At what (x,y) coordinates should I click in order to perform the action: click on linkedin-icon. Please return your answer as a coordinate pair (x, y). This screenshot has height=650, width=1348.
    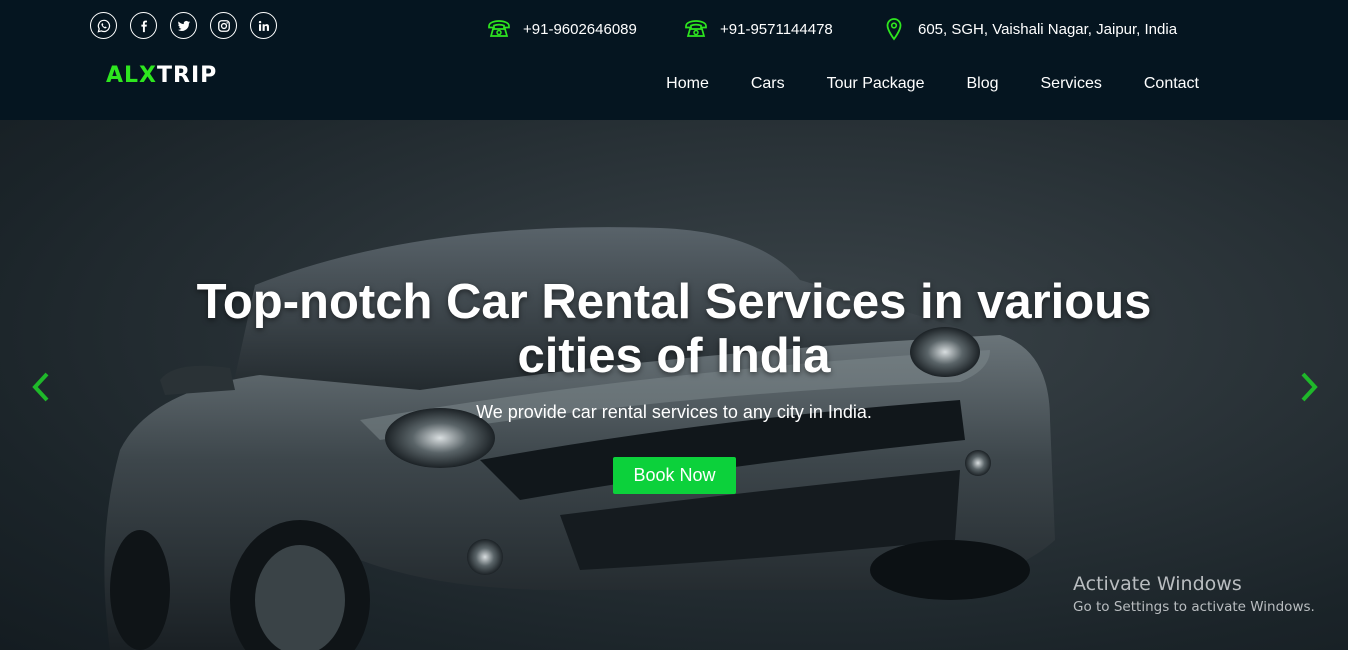
    Looking at the image, I should click on (263, 25).